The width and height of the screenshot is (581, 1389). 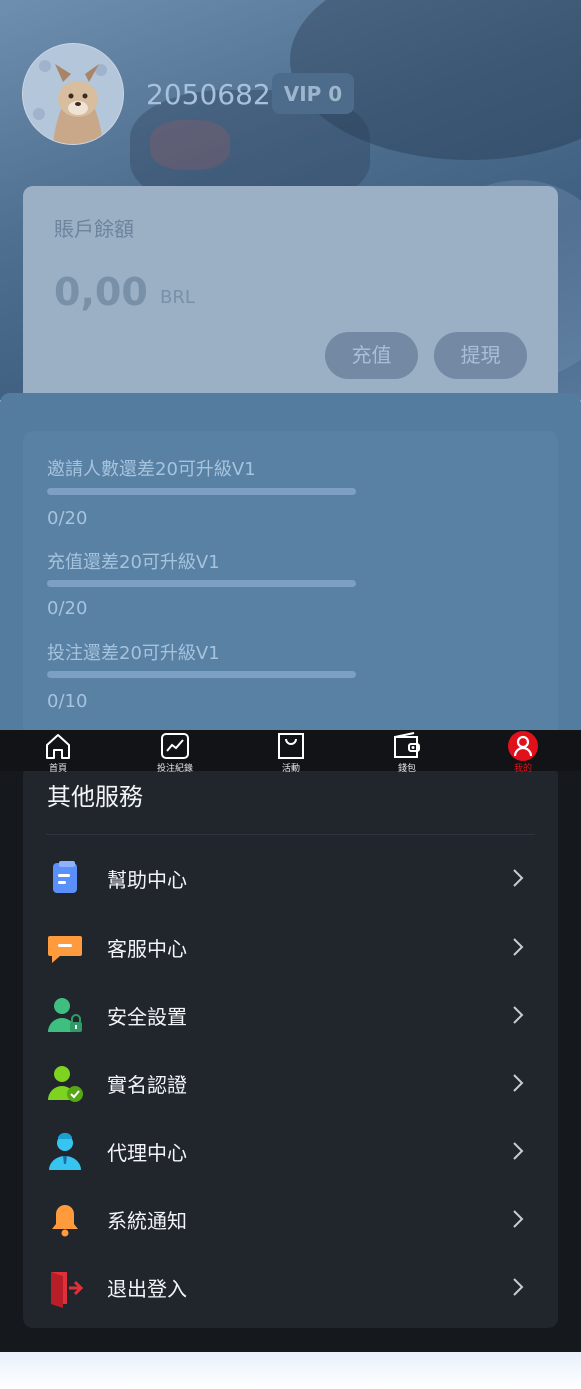 What do you see at coordinates (147, 1017) in the screenshot?
I see `service-label: 安全設置` at bounding box center [147, 1017].